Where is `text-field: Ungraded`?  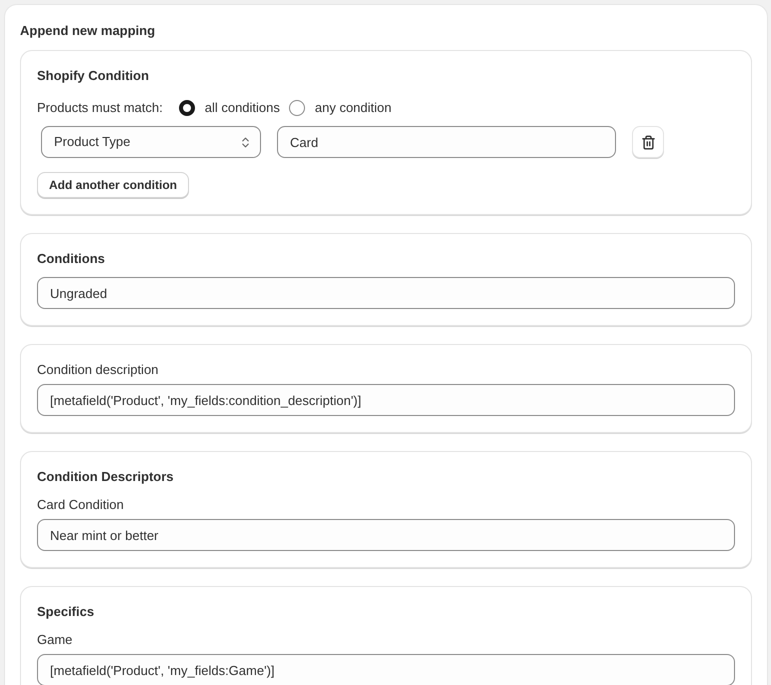
text-field: Ungraded is located at coordinates (386, 293).